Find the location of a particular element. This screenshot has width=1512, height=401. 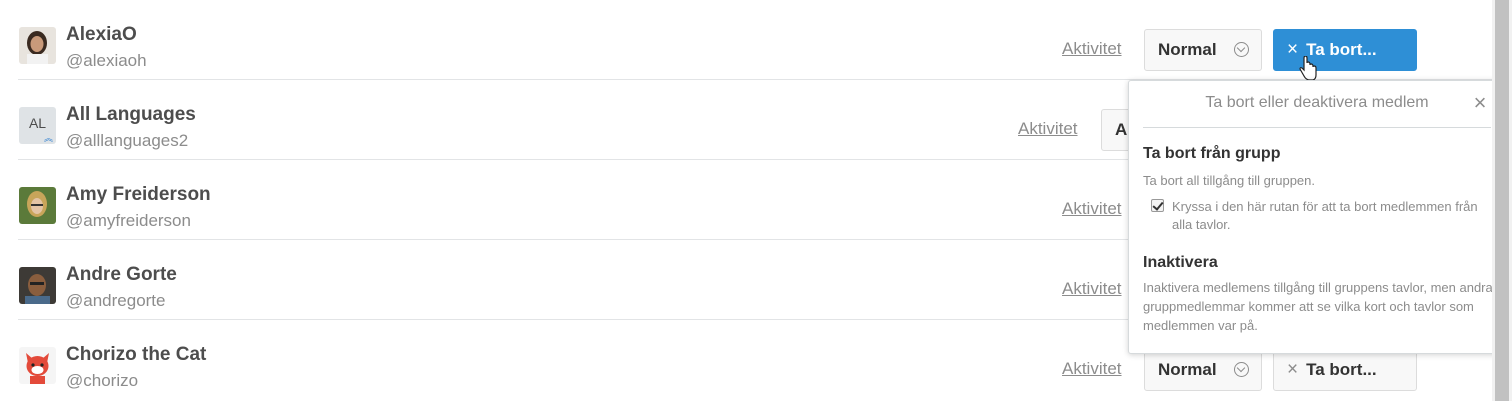

avatar: AL ︽ is located at coordinates (37, 125).